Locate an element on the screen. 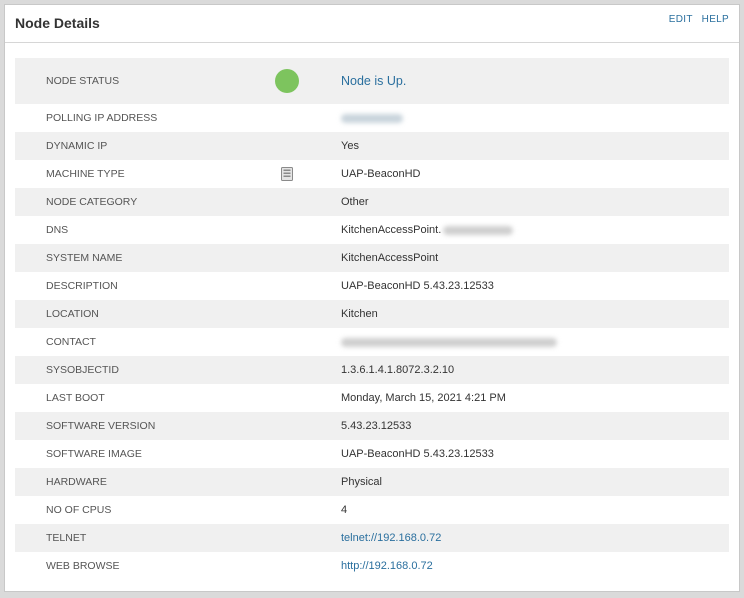 The height and width of the screenshot is (598, 744). row-label: LAST BOOT is located at coordinates (75, 398).